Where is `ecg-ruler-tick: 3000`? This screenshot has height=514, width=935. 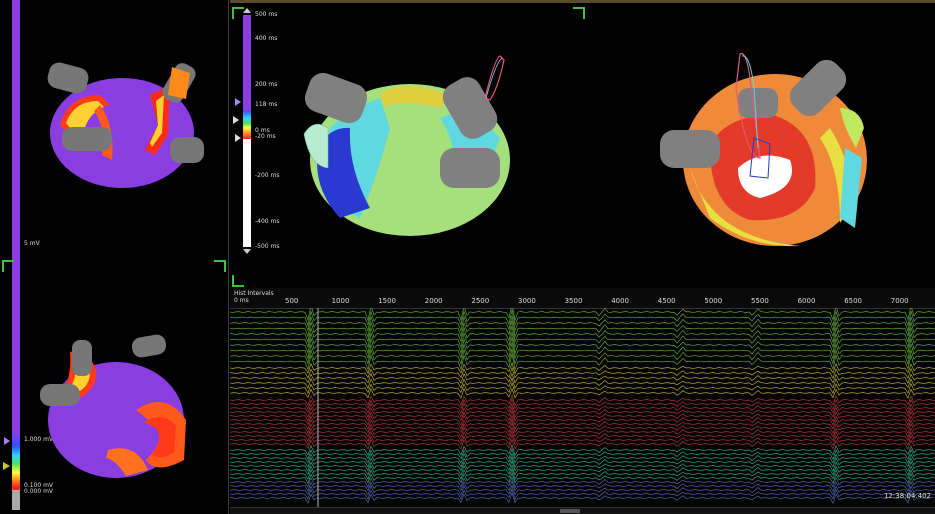 ecg-ruler-tick: 3000 is located at coordinates (527, 301).